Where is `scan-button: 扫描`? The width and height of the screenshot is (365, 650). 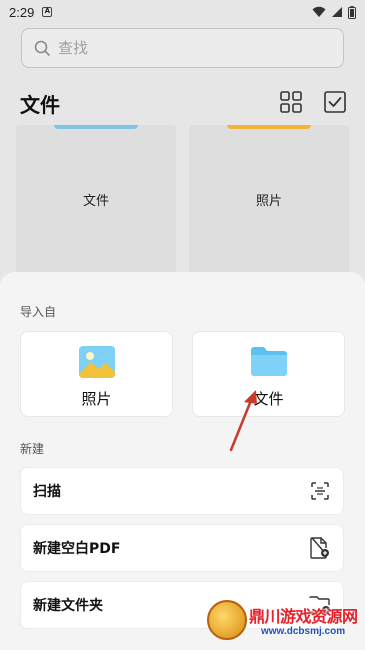
scan-button: 扫描 is located at coordinates (182, 491).